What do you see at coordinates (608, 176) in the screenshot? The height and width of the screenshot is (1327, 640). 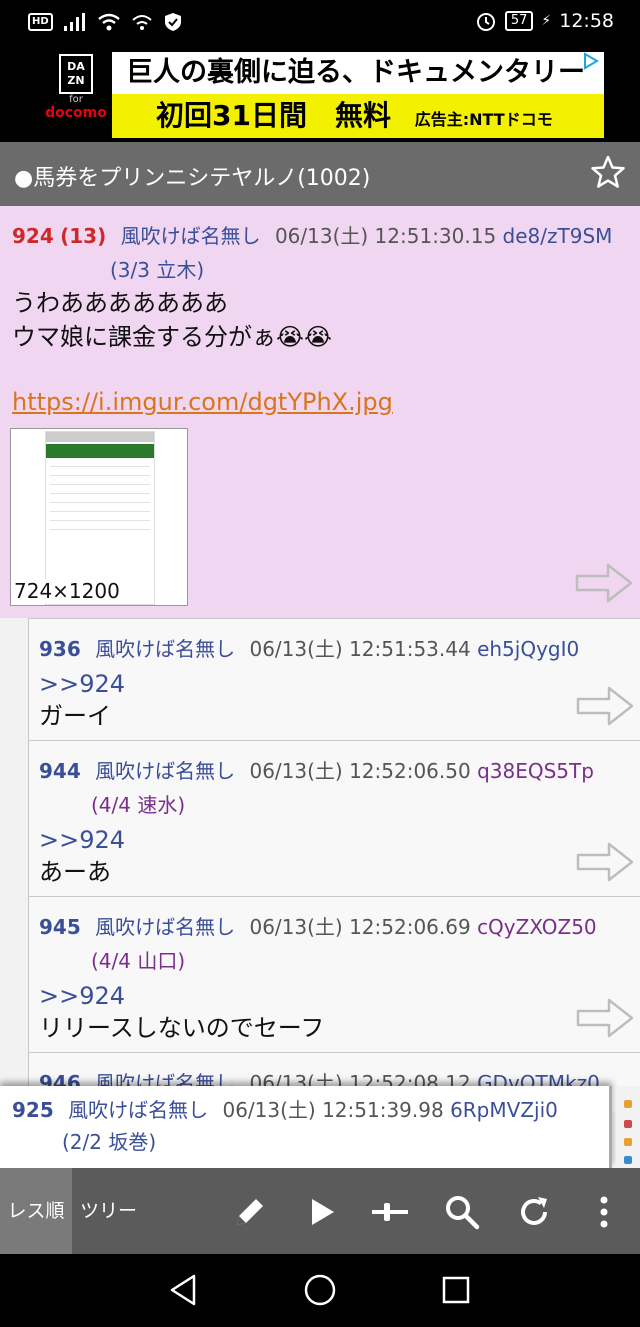 I see `star-icon` at bounding box center [608, 176].